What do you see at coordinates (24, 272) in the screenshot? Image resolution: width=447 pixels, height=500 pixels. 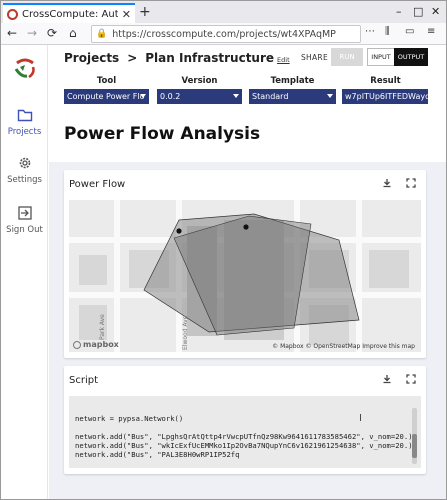 I see `sidebar: Projects Settings Sign Out` at bounding box center [24, 272].